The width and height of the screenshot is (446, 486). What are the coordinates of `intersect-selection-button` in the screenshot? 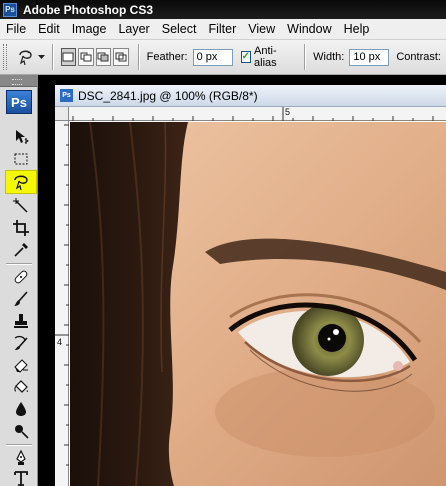 It's located at (121, 57).